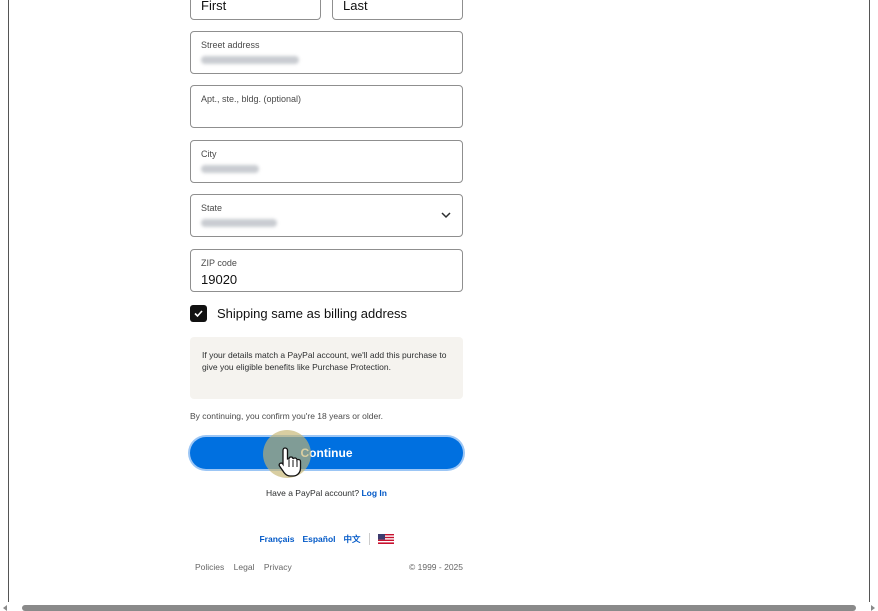 This screenshot has width=878, height=611. What do you see at coordinates (352, 539) in the screenshot?
I see `language-chinese-link: 中文` at bounding box center [352, 539].